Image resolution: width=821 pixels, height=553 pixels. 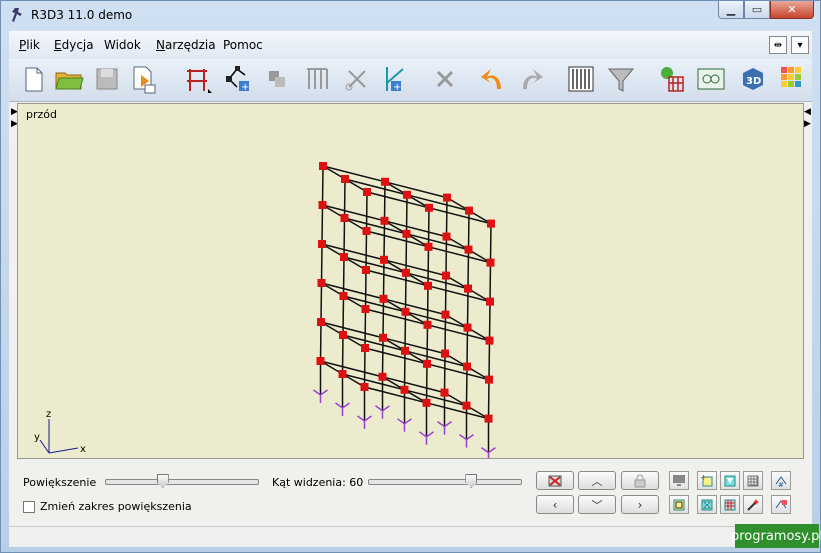 What do you see at coordinates (753, 480) in the screenshot?
I see `mesh-view-button` at bounding box center [753, 480].